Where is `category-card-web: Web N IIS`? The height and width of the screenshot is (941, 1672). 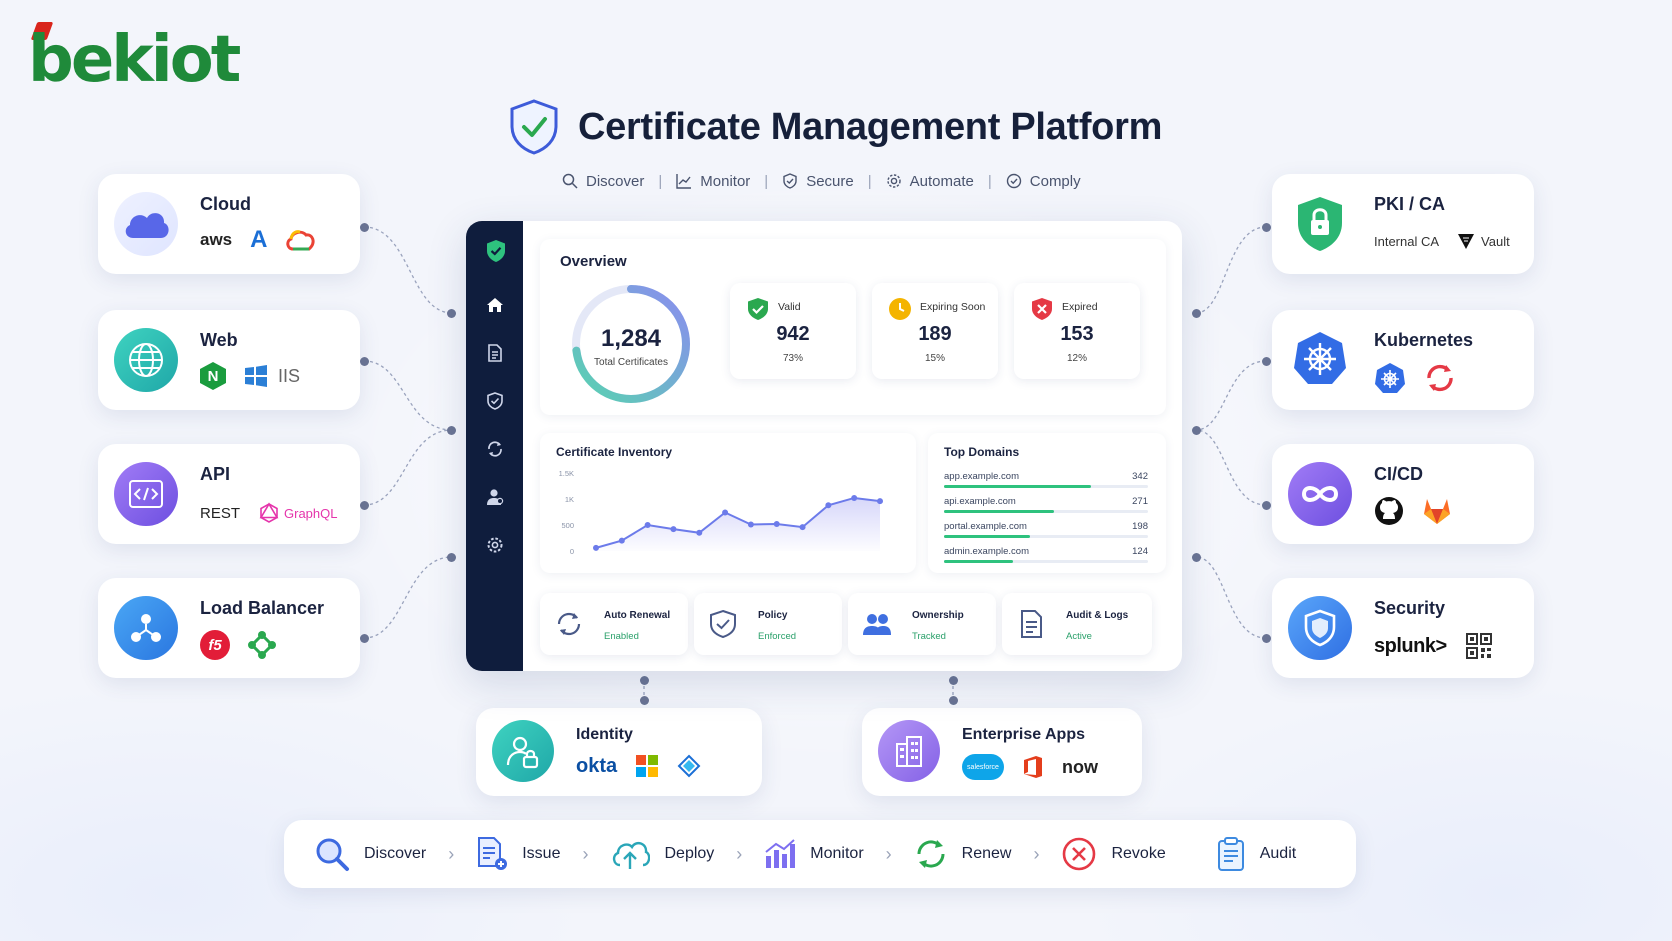
category-card-web: Web N IIS is located at coordinates (229, 360).